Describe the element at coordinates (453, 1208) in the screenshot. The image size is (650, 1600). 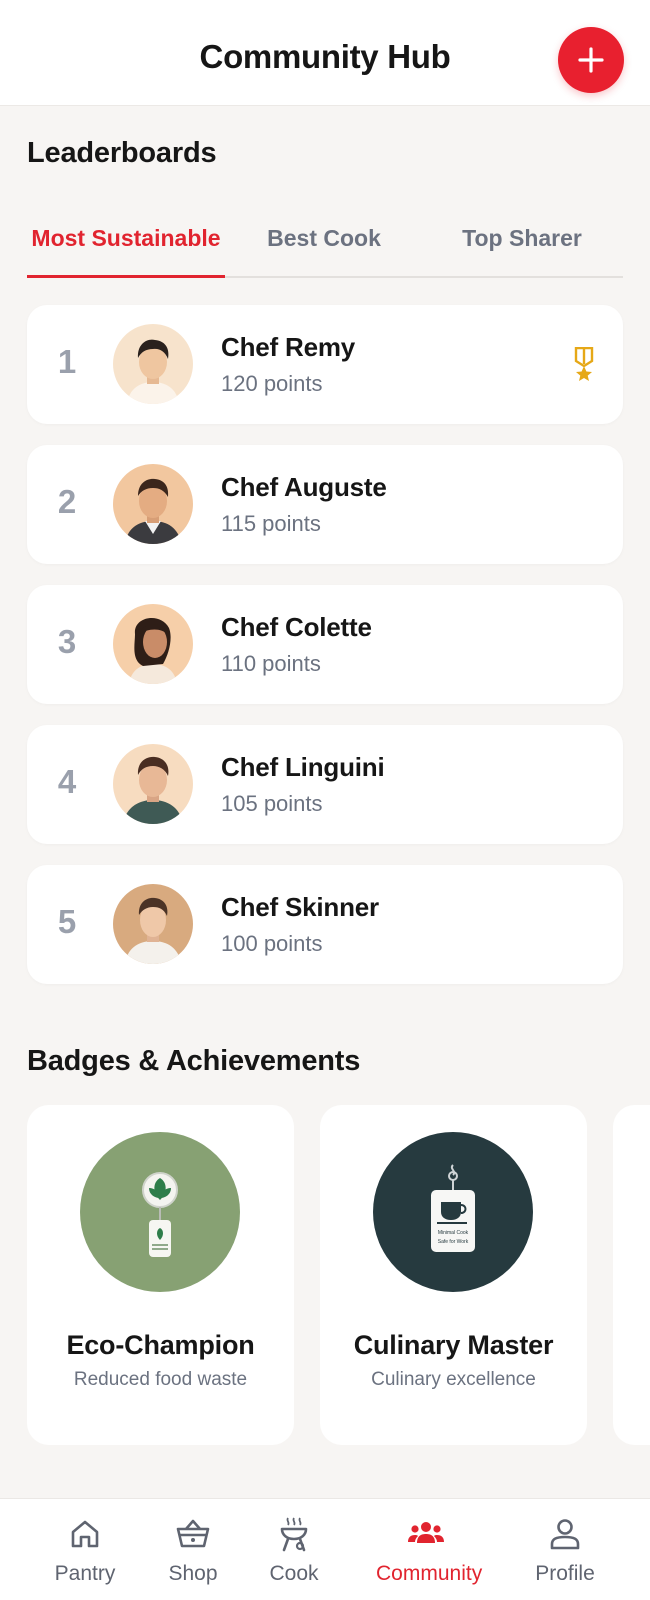
I see `coffee-badge-icon: Minimal Cook Safe for Work` at that location.